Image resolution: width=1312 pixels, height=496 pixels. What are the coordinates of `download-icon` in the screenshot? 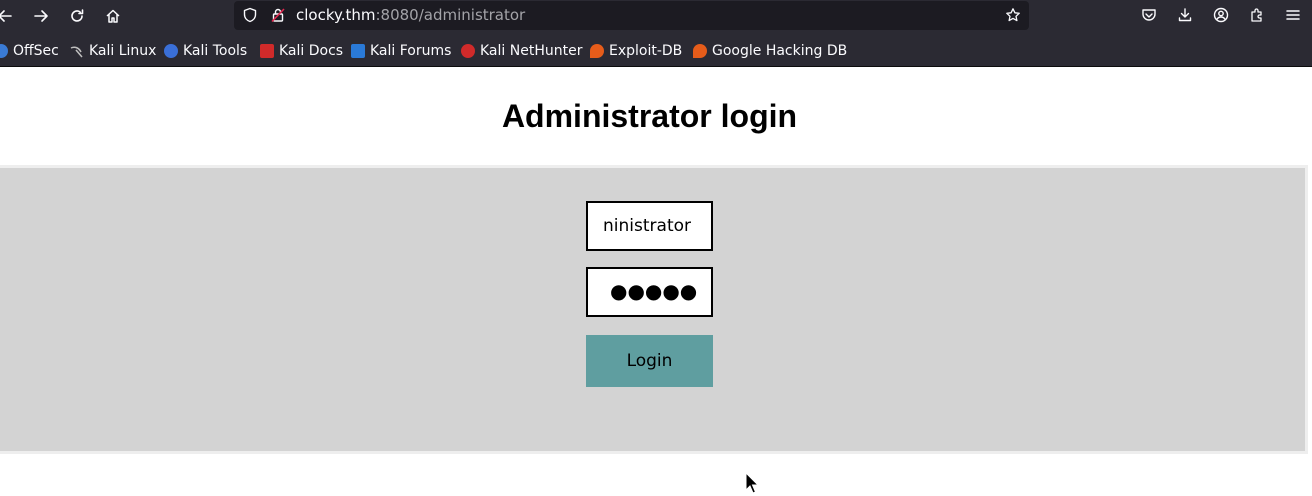 It's located at (1185, 15).